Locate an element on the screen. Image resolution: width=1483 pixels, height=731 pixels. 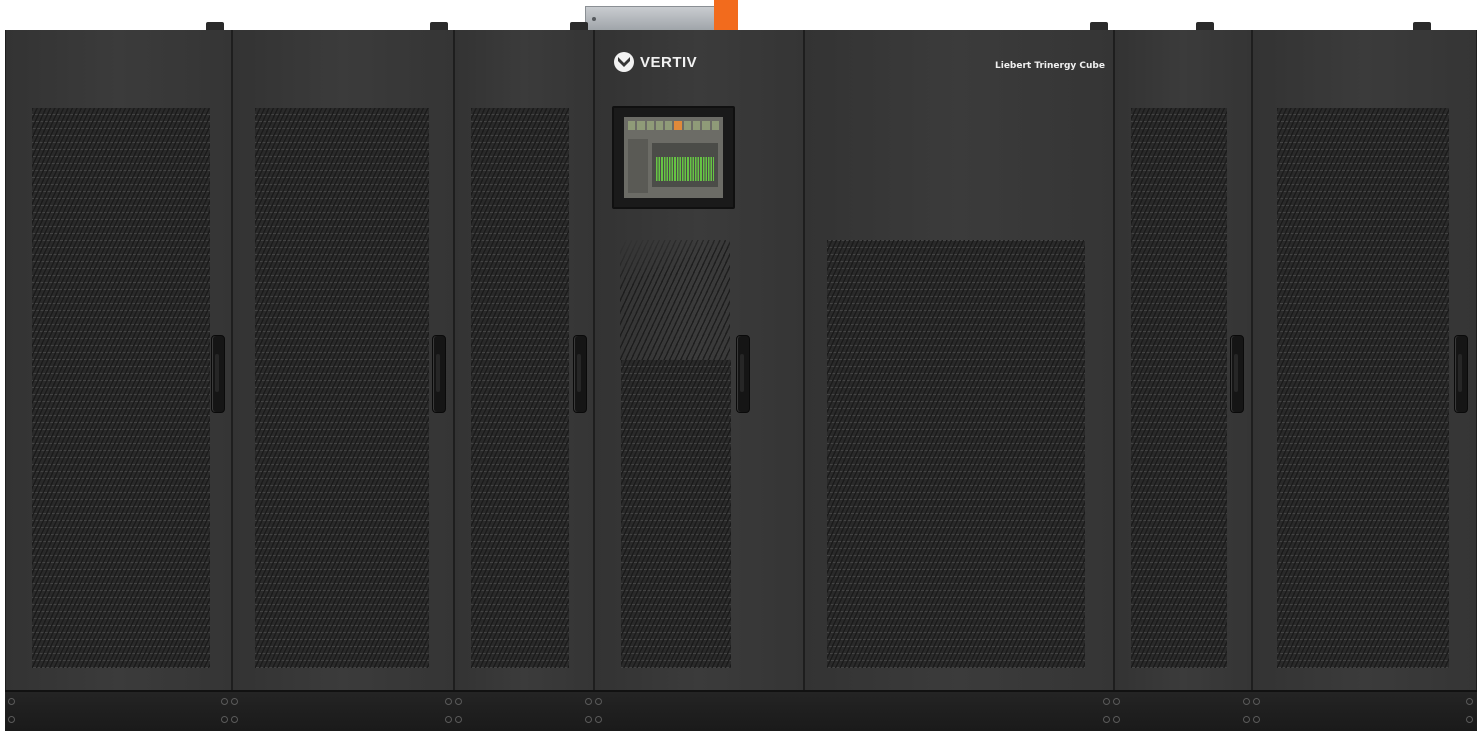
display-screen is located at coordinates (673, 157).